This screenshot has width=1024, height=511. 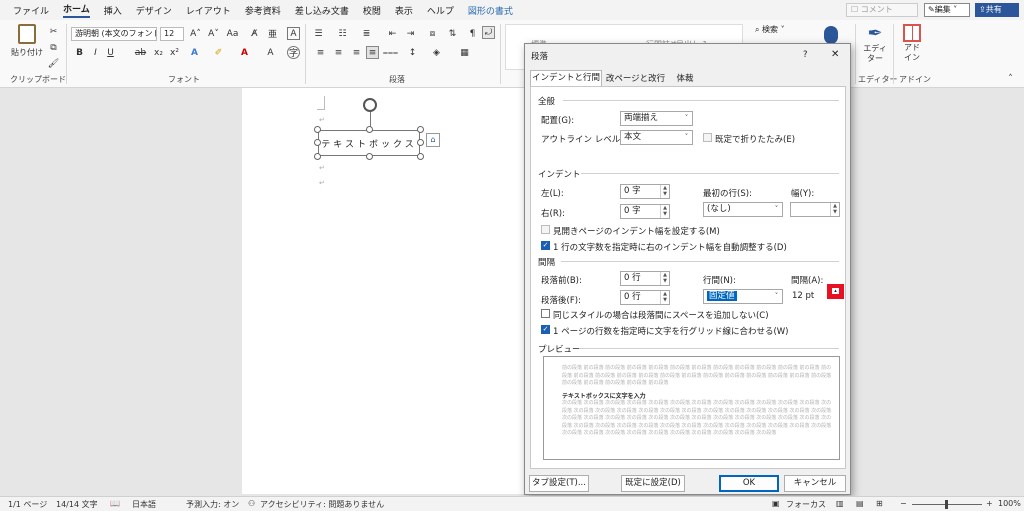 What do you see at coordinates (263, 10) in the screenshot?
I see `tab-references: 参考資料` at bounding box center [263, 10].